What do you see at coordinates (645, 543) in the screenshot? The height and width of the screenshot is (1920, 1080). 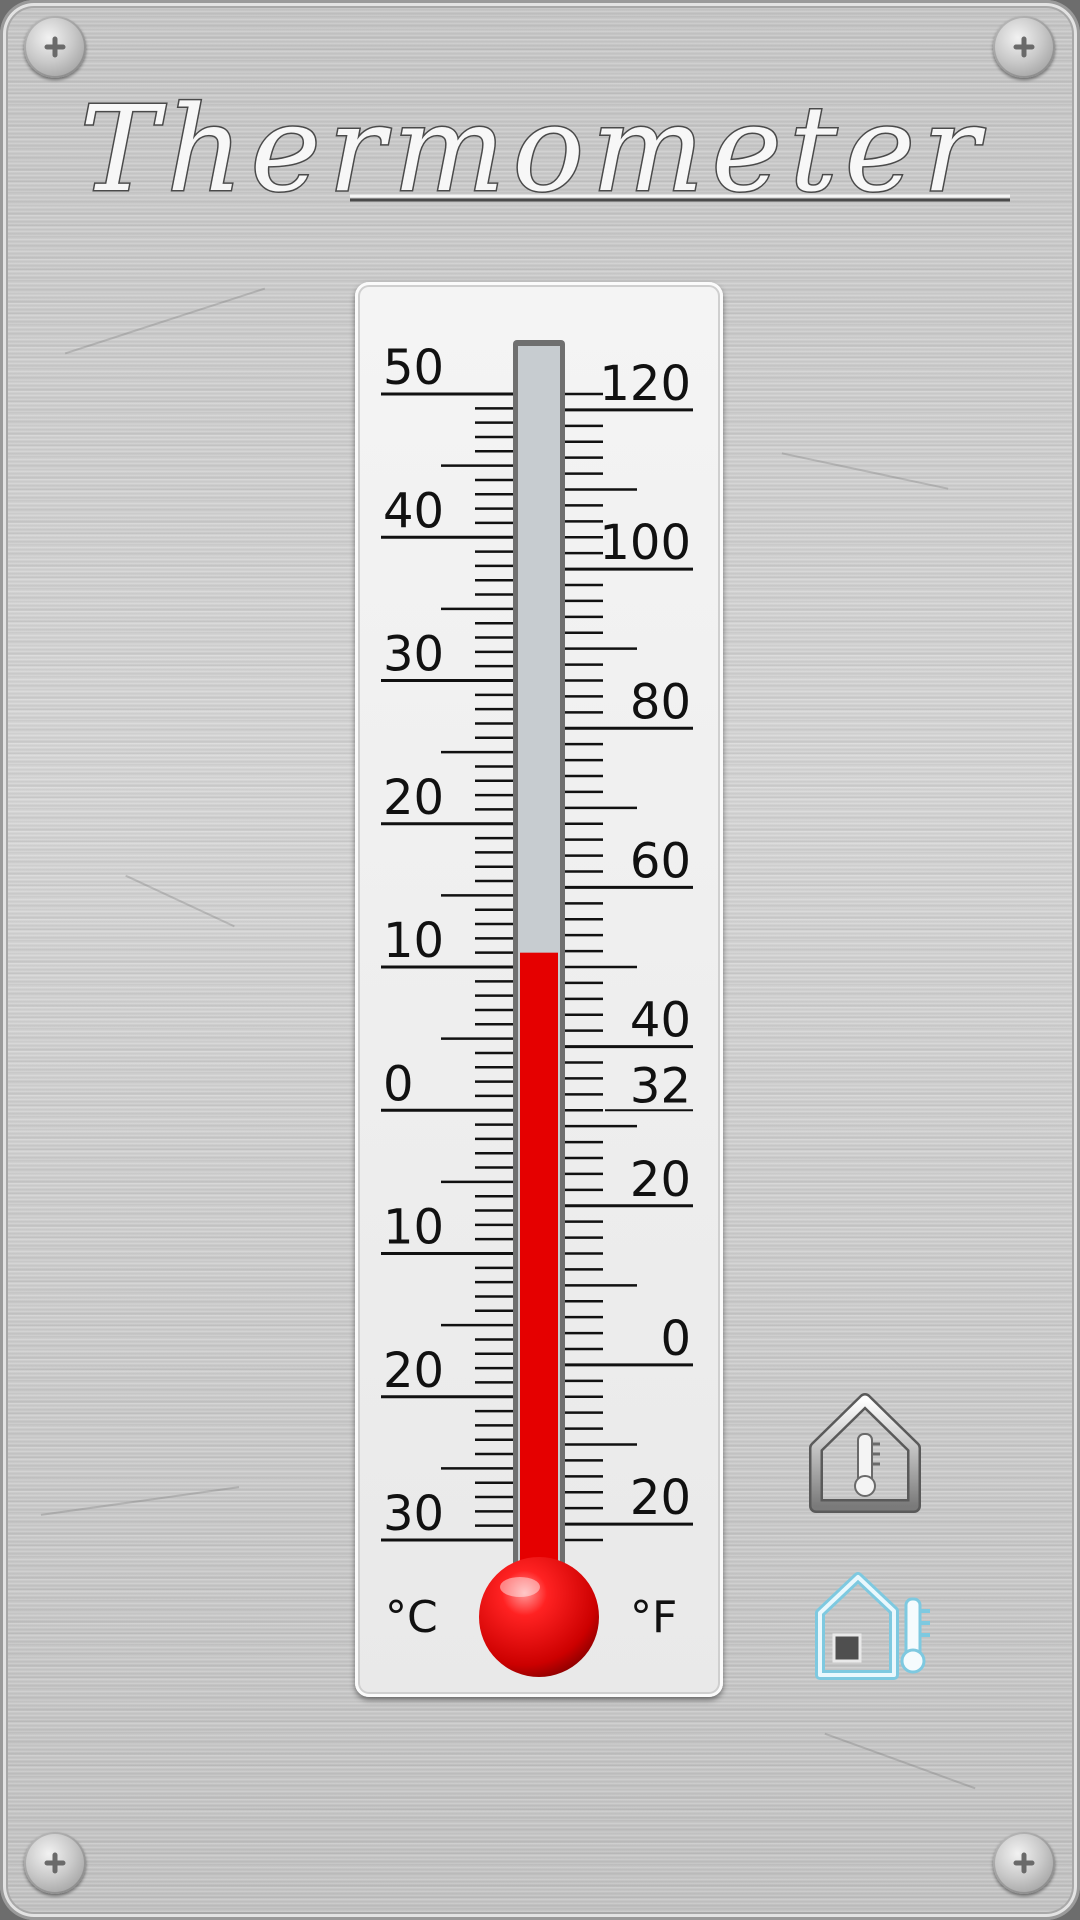 I see `fahrenheit-label: 100` at bounding box center [645, 543].